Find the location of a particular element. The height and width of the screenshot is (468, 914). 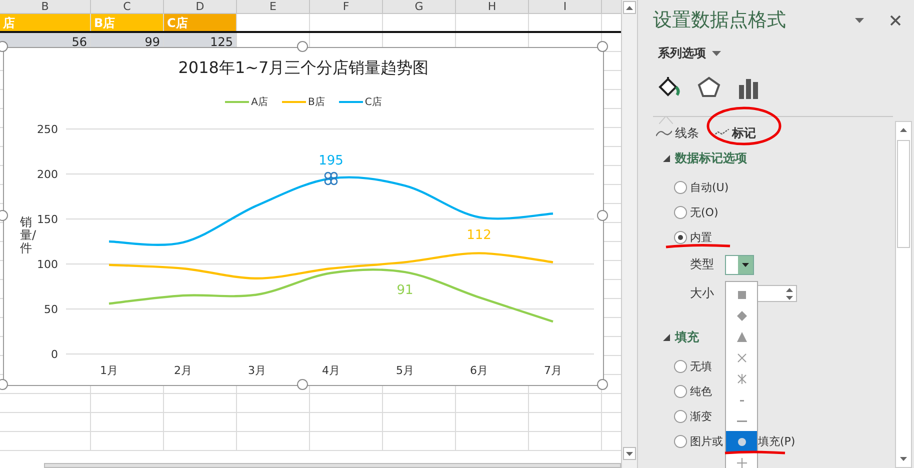

x-marker-icon is located at coordinates (741, 357).